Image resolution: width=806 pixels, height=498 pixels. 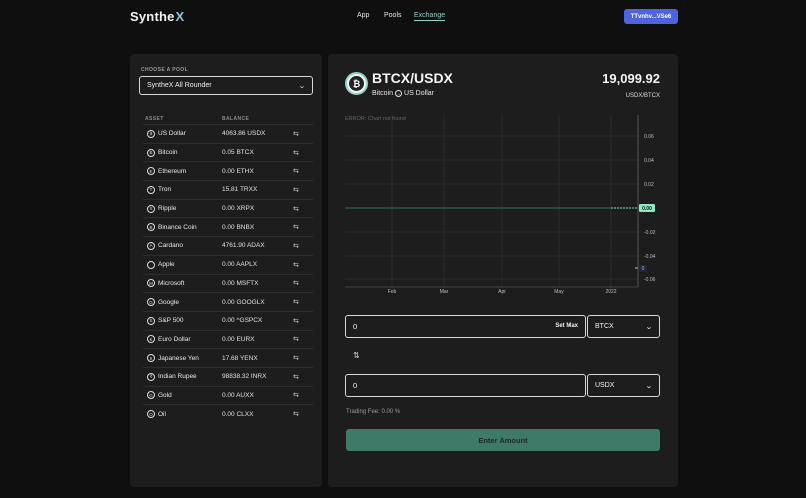 I want to click on asset-row: G Google 0.00 GOOGLX ⇆, so click(x=228, y=301).